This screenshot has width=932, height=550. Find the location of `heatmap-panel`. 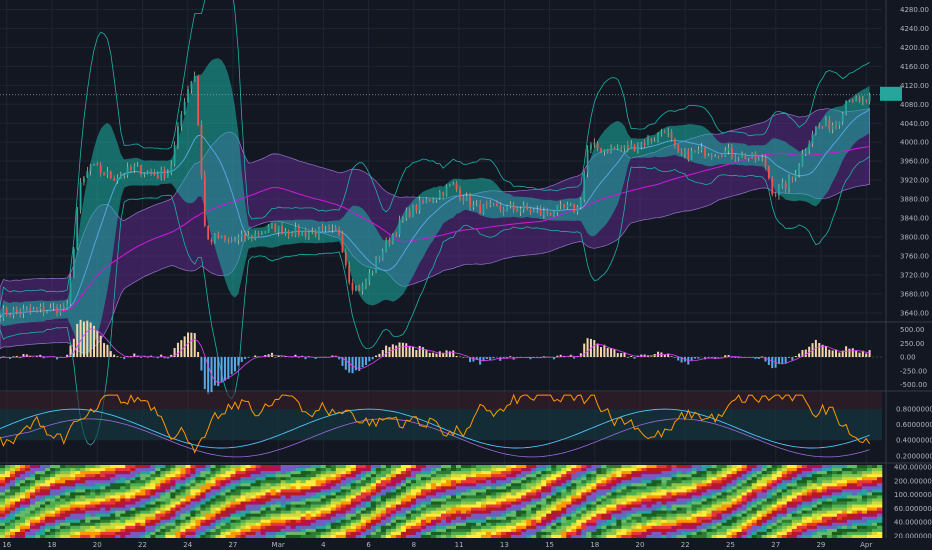

heatmap-panel is located at coordinates (441, 502).